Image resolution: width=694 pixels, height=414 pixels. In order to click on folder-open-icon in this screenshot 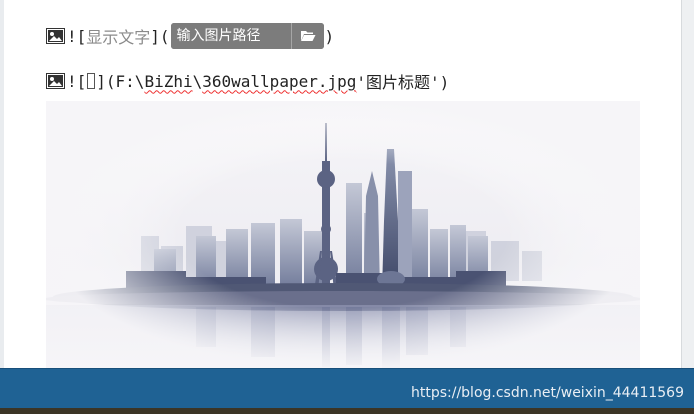, I will do `click(308, 36)`.